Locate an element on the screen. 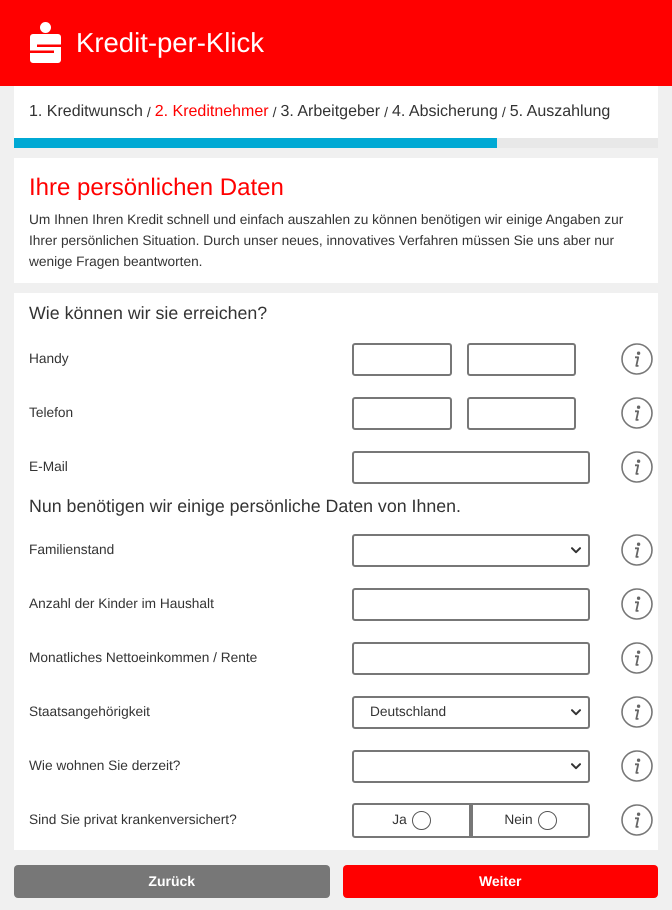 The height and width of the screenshot is (910, 672). radio-option: Ja is located at coordinates (411, 820).